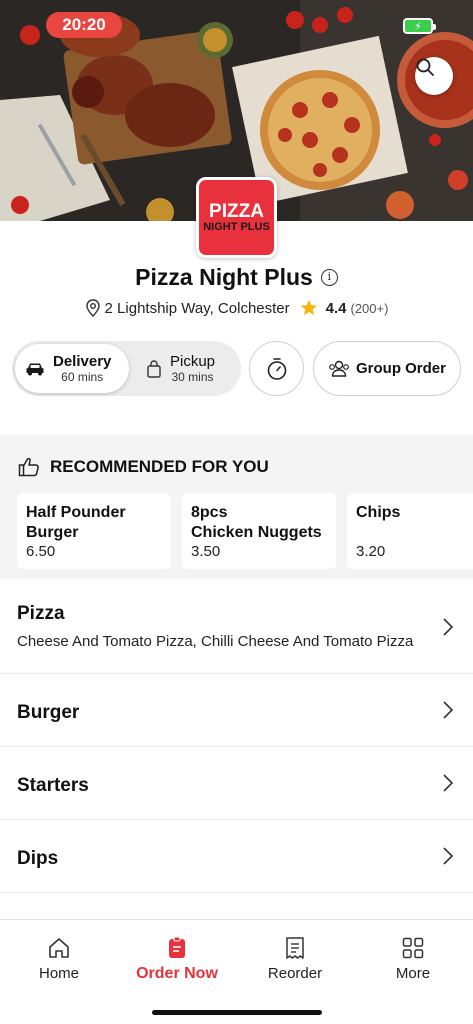  I want to click on recommended-header: RECOMMENDED FOR YOU, so click(143, 467).